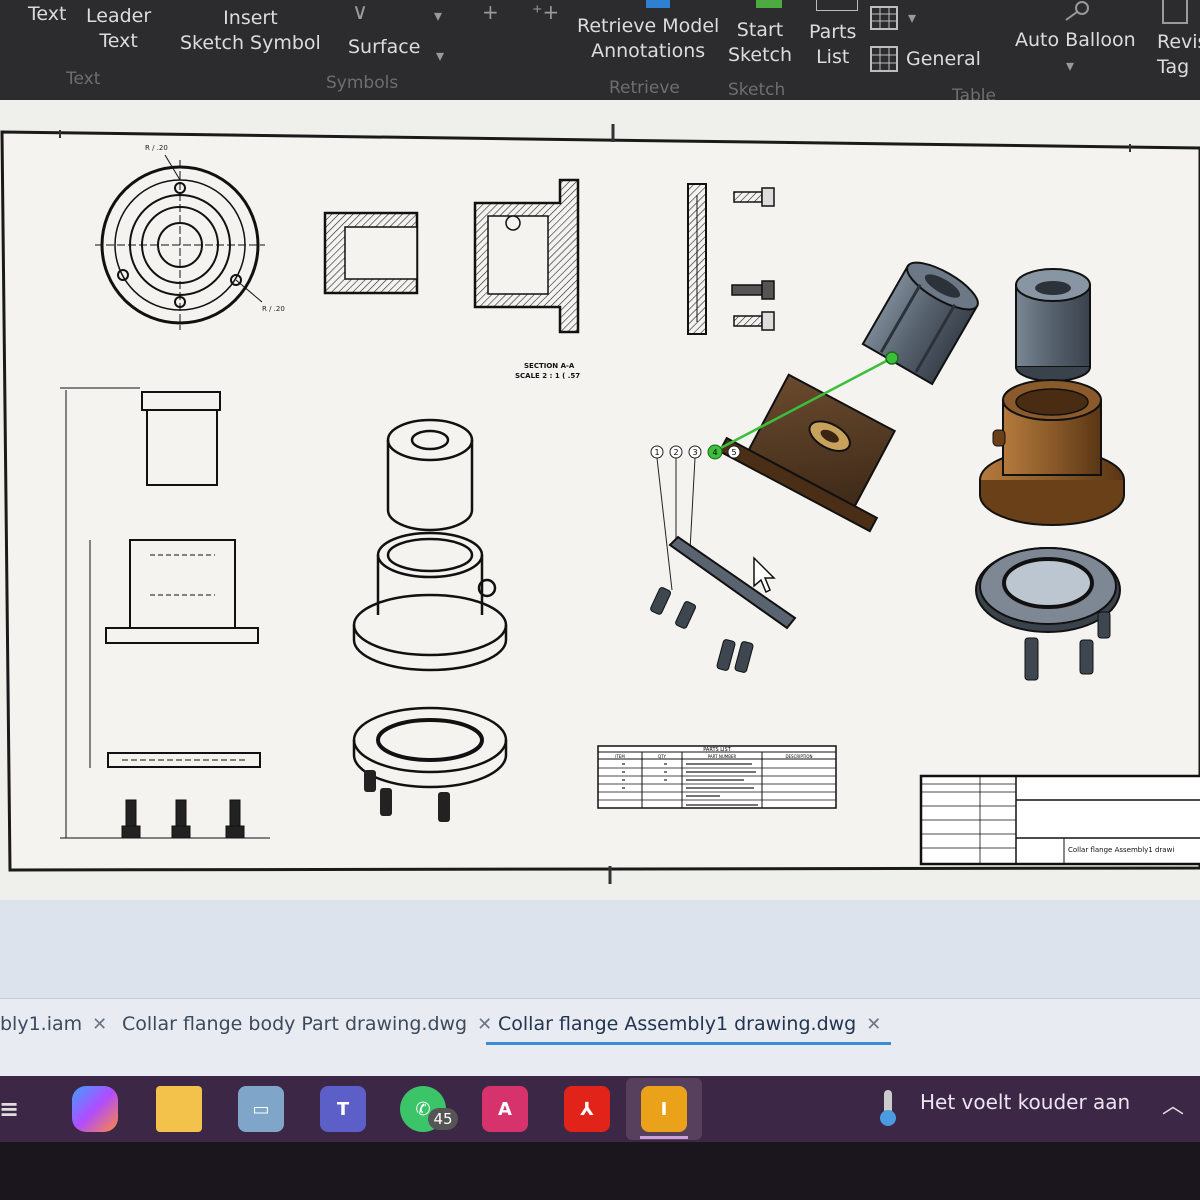 The width and height of the screenshot is (1200, 1200). What do you see at coordinates (717, 750) in the screenshot?
I see `parts-list-title: PARTS LIST` at bounding box center [717, 750].